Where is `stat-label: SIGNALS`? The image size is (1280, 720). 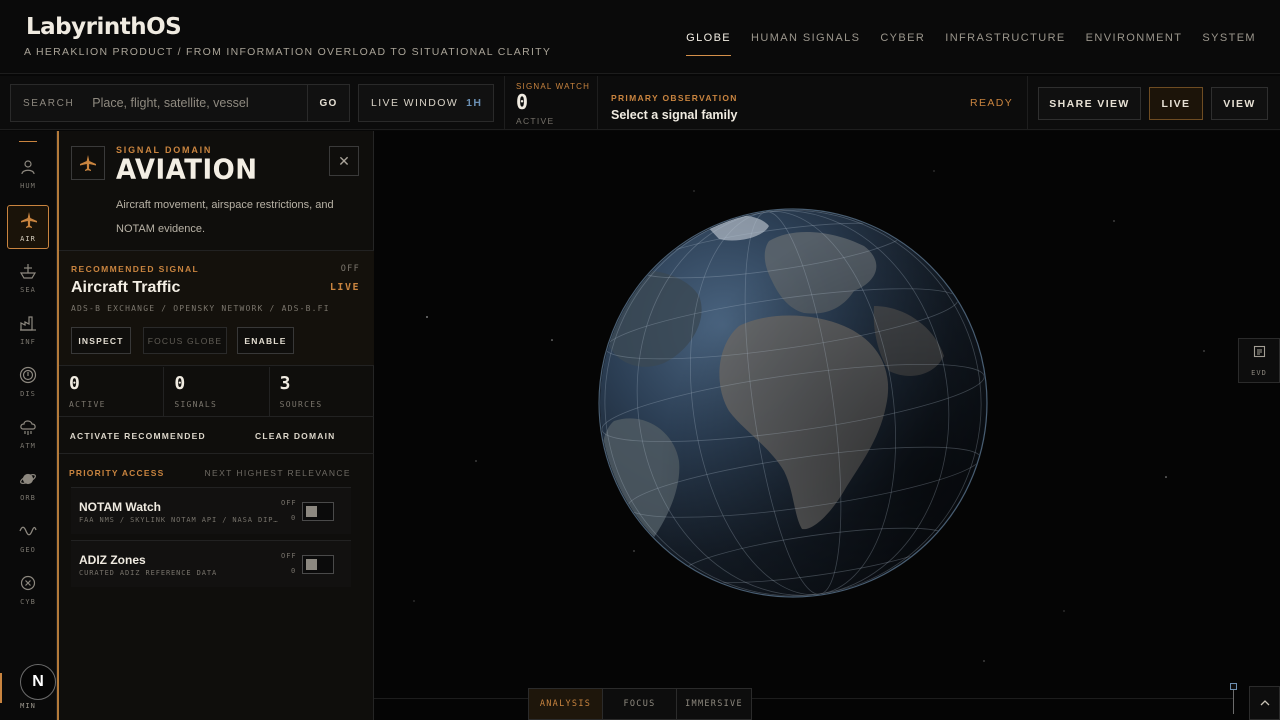
stat-label: SIGNALS is located at coordinates (196, 404).